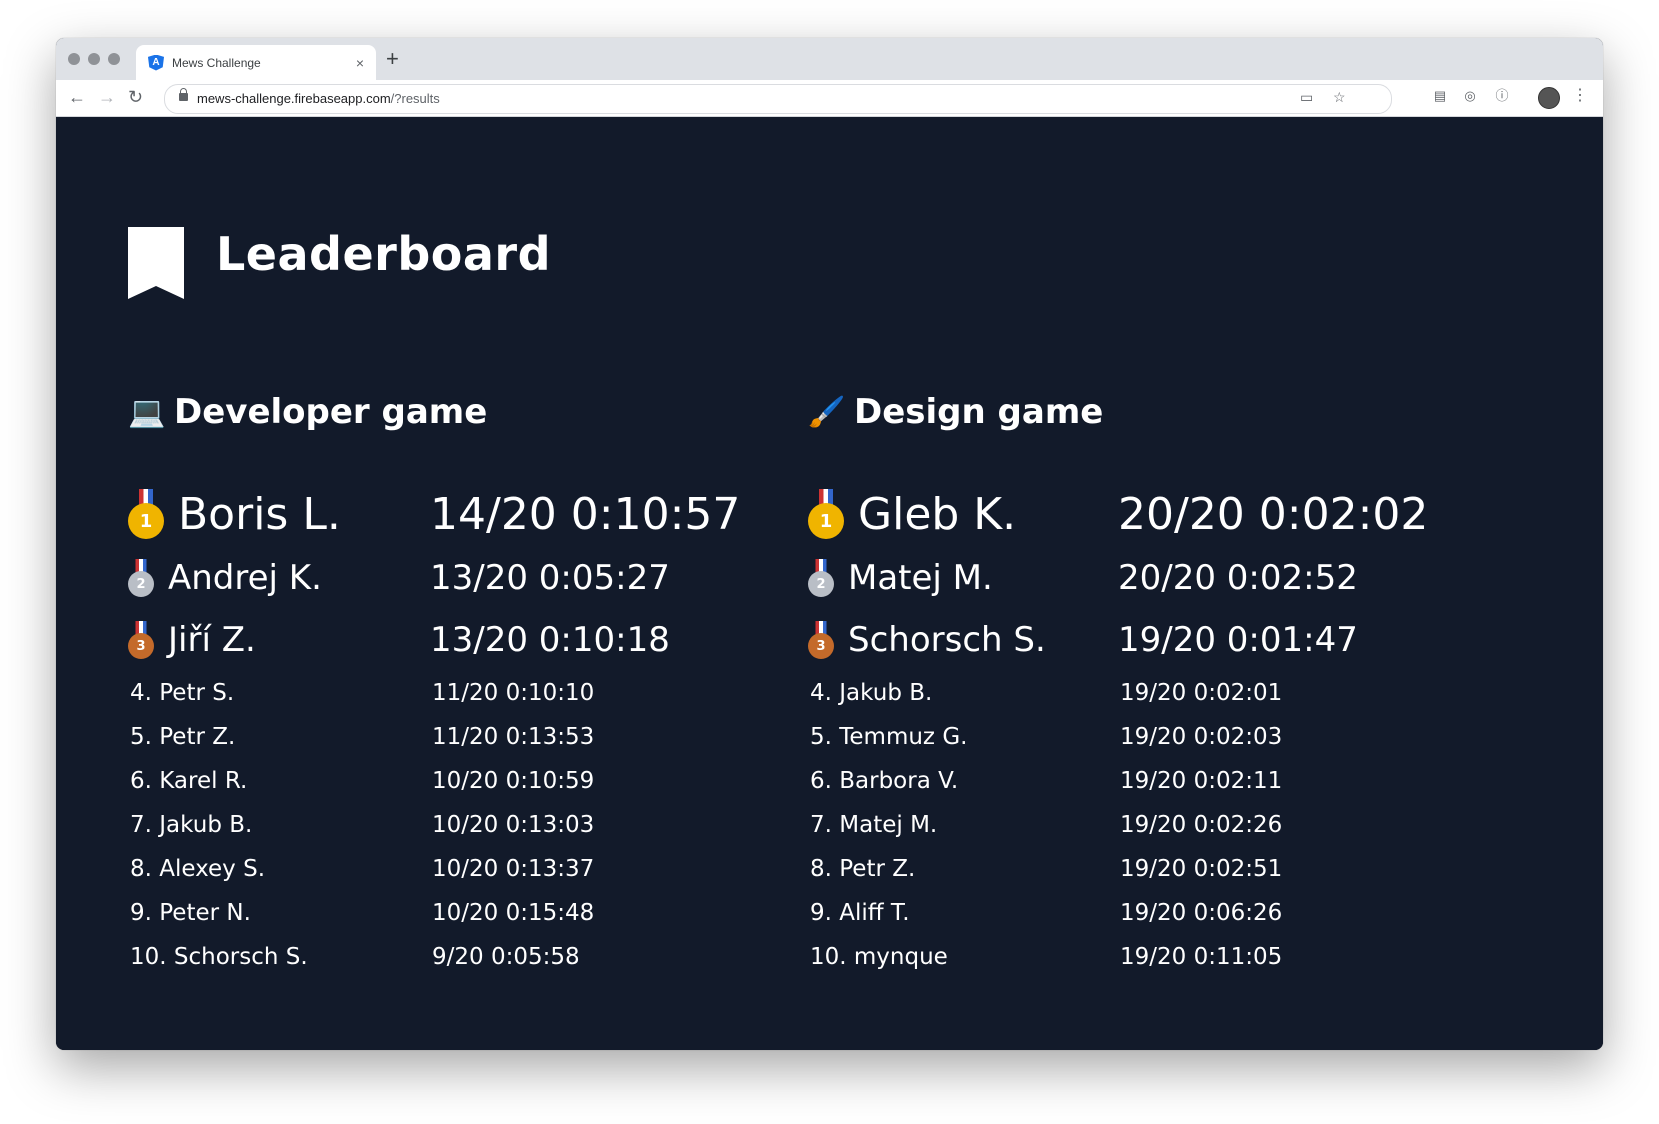 The image size is (1659, 1124). Describe the element at coordinates (1148, 412) in the screenshot. I see `section-header: 🖌️ Design game` at that location.